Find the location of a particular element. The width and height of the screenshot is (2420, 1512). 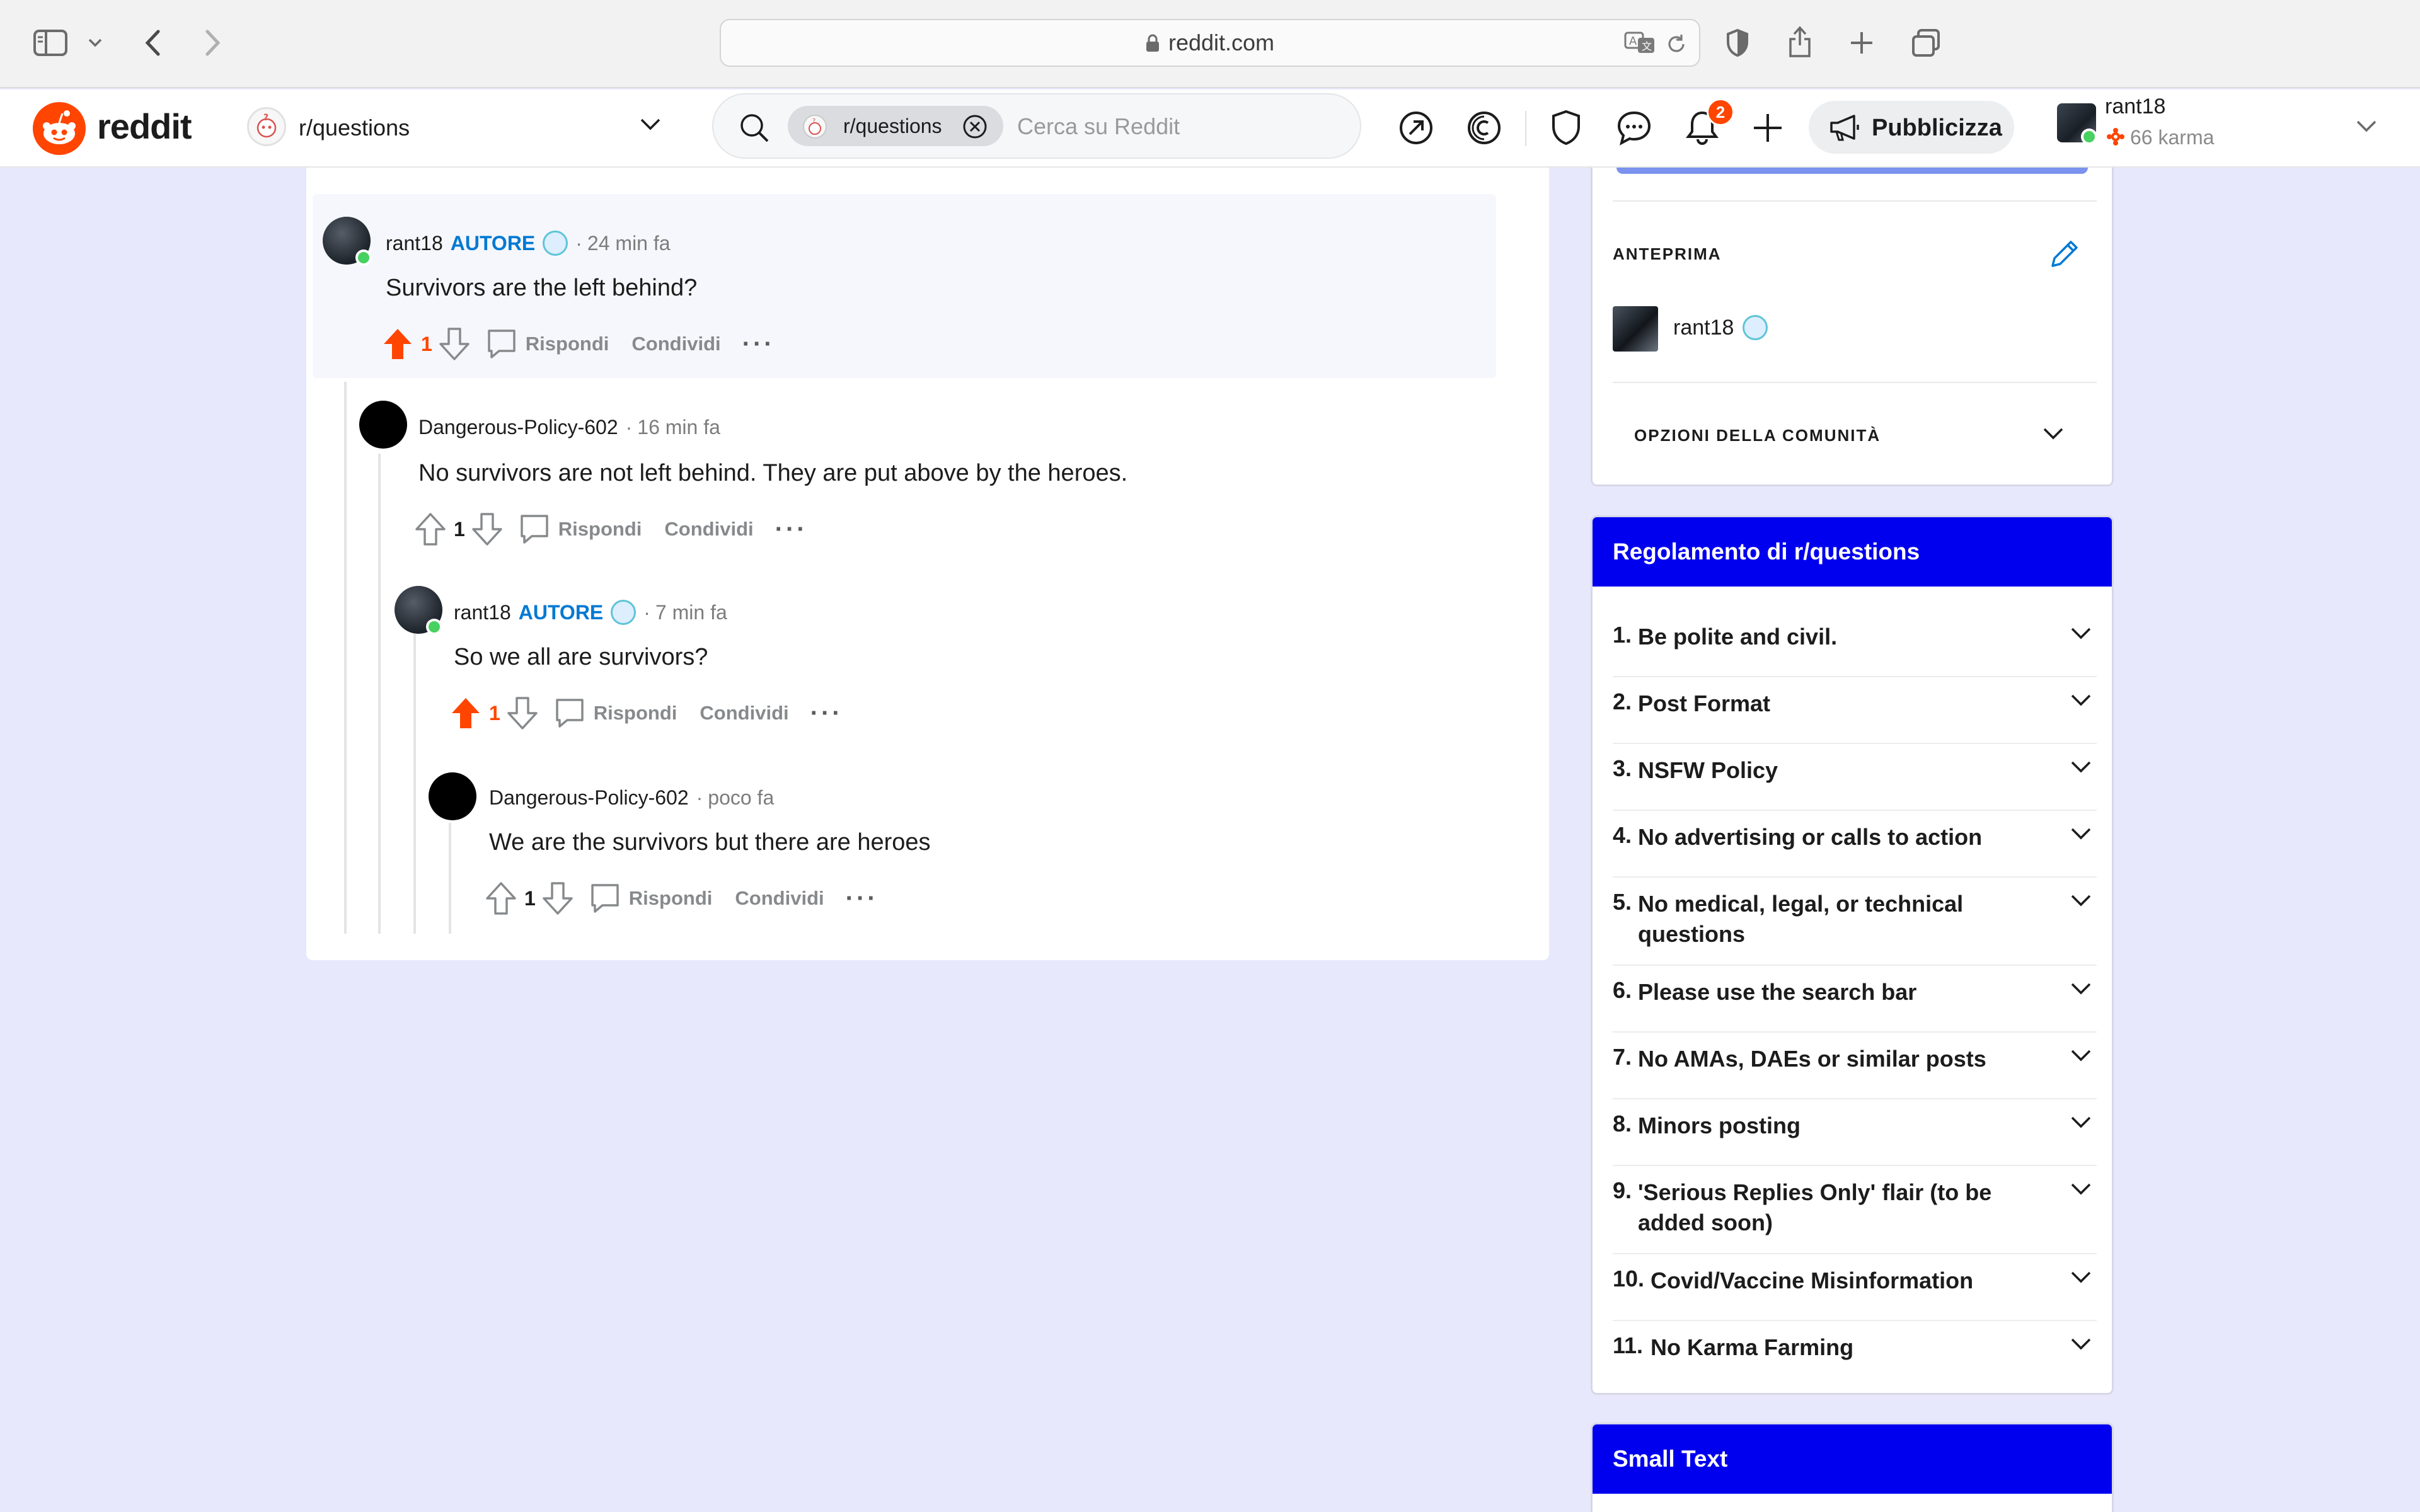

popular-icon is located at coordinates (1416, 128).